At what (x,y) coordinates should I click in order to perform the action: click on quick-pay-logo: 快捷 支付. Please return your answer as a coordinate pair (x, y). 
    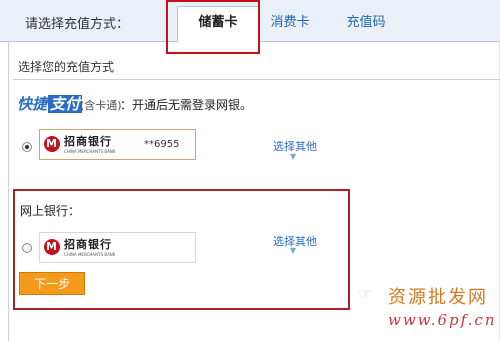
    Looking at the image, I should click on (50, 103).